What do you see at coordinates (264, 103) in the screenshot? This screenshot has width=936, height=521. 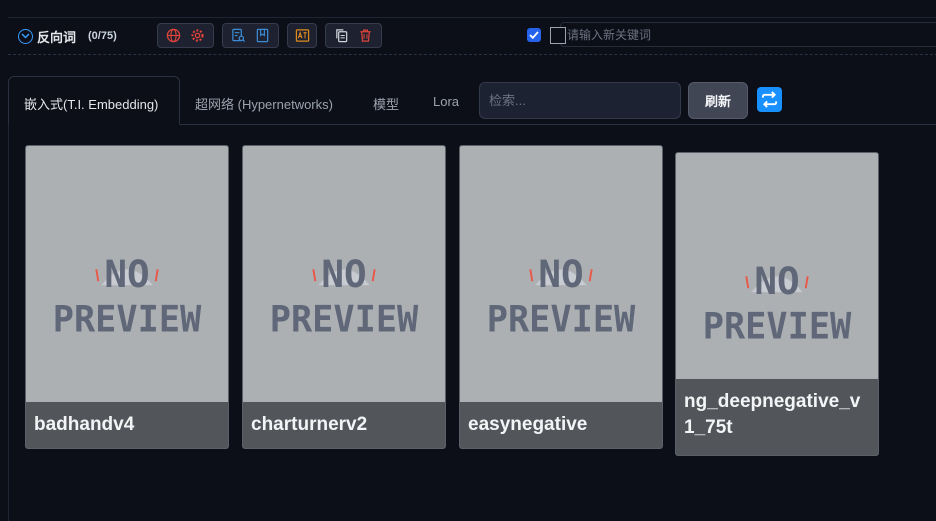 I see `tab-hypernetworks: 超网络 (Hypernetworks)` at bounding box center [264, 103].